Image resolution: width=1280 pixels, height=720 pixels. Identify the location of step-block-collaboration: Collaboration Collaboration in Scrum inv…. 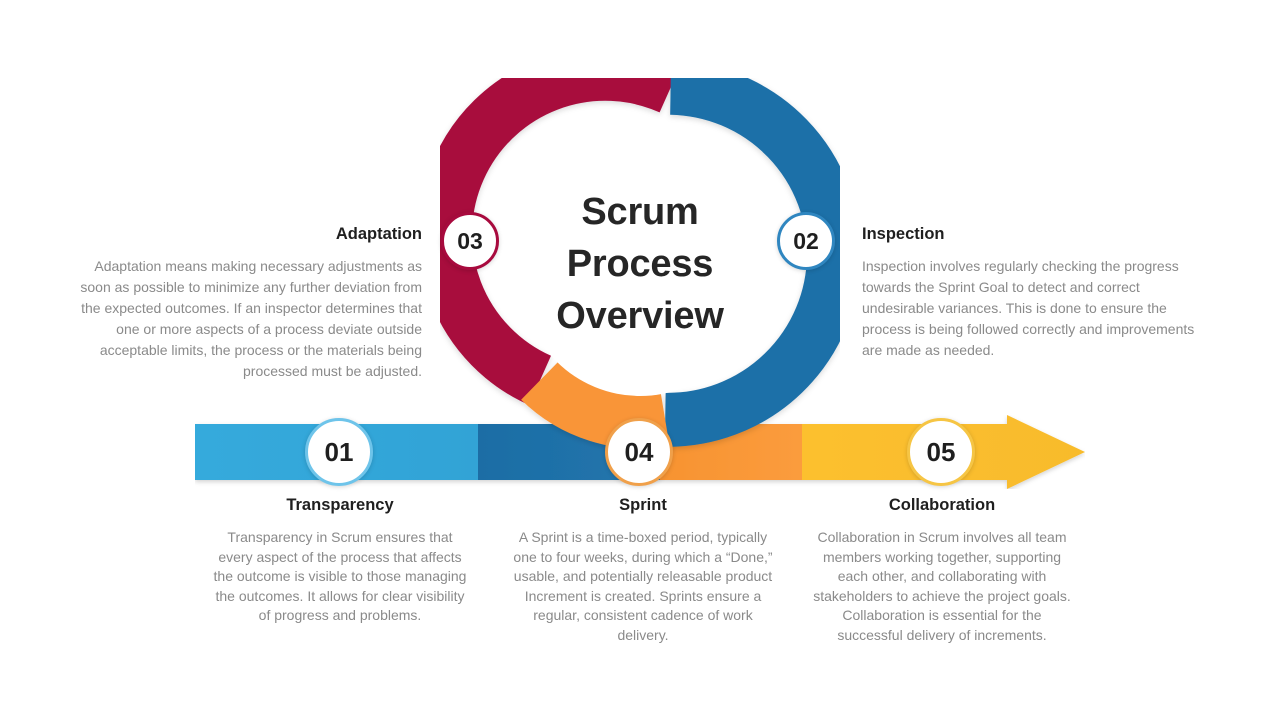
(942, 570).